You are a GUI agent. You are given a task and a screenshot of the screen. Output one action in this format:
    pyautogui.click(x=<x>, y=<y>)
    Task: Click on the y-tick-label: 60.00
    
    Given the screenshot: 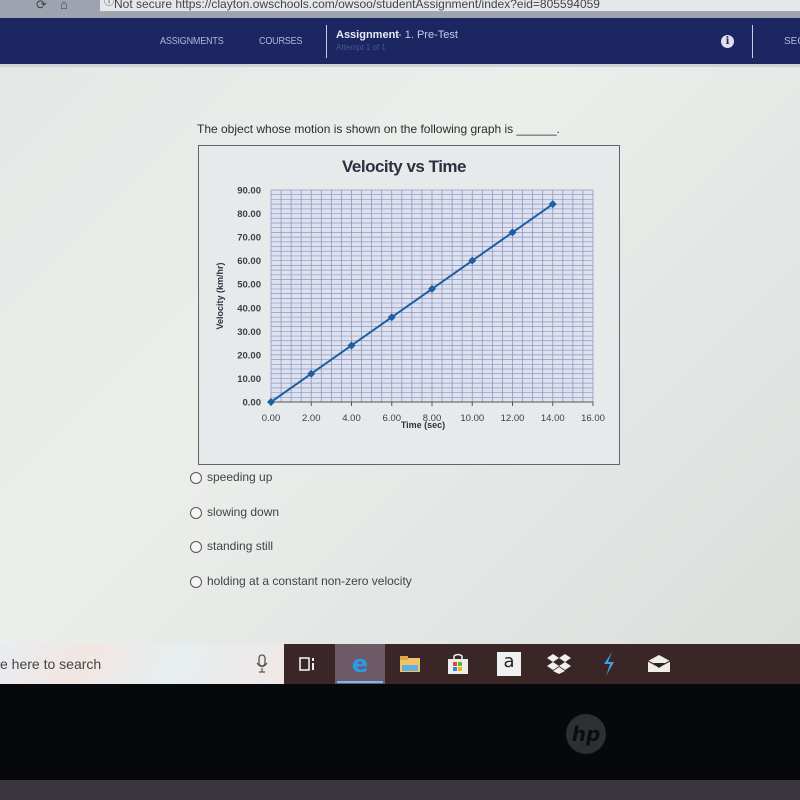 What is the action you would take?
    pyautogui.click(x=249, y=261)
    